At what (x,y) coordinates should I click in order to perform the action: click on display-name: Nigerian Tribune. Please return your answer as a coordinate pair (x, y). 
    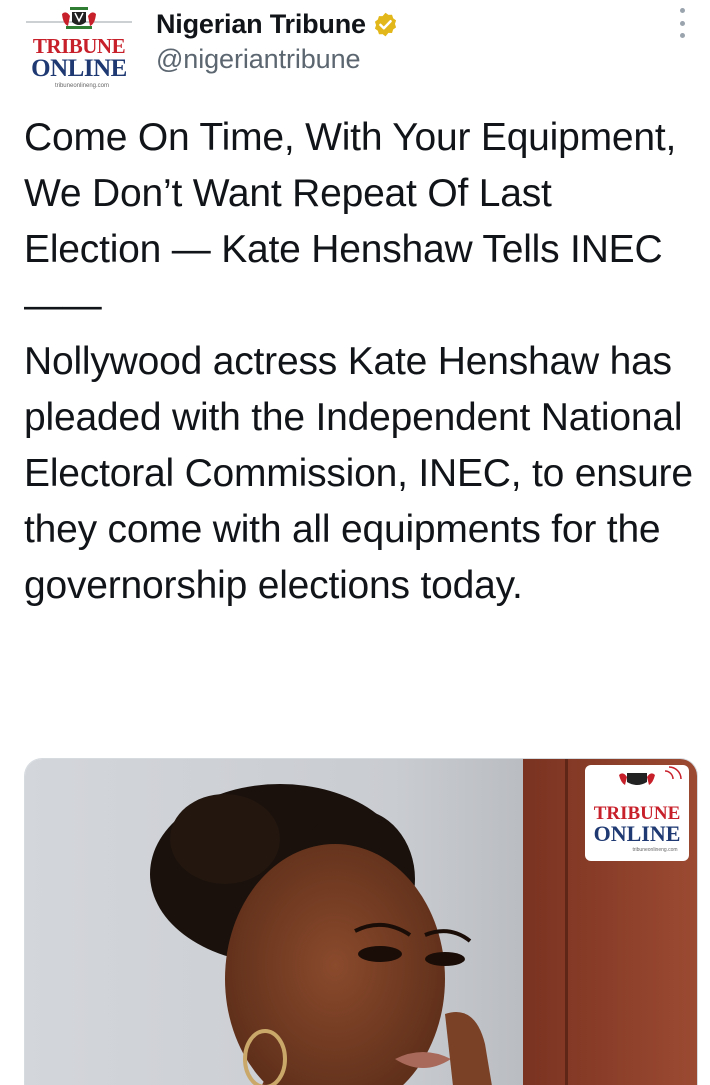
    Looking at the image, I should click on (261, 24).